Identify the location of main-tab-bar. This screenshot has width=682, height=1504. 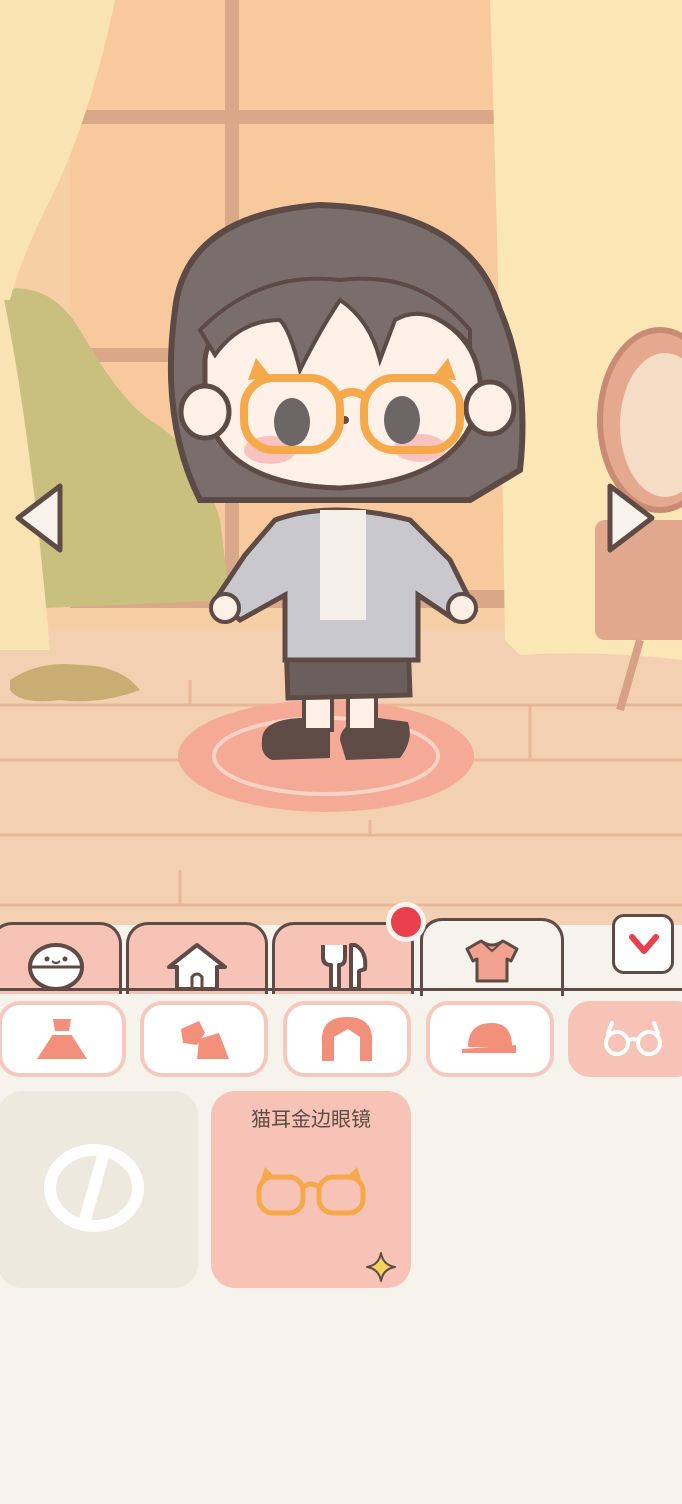
(341, 955).